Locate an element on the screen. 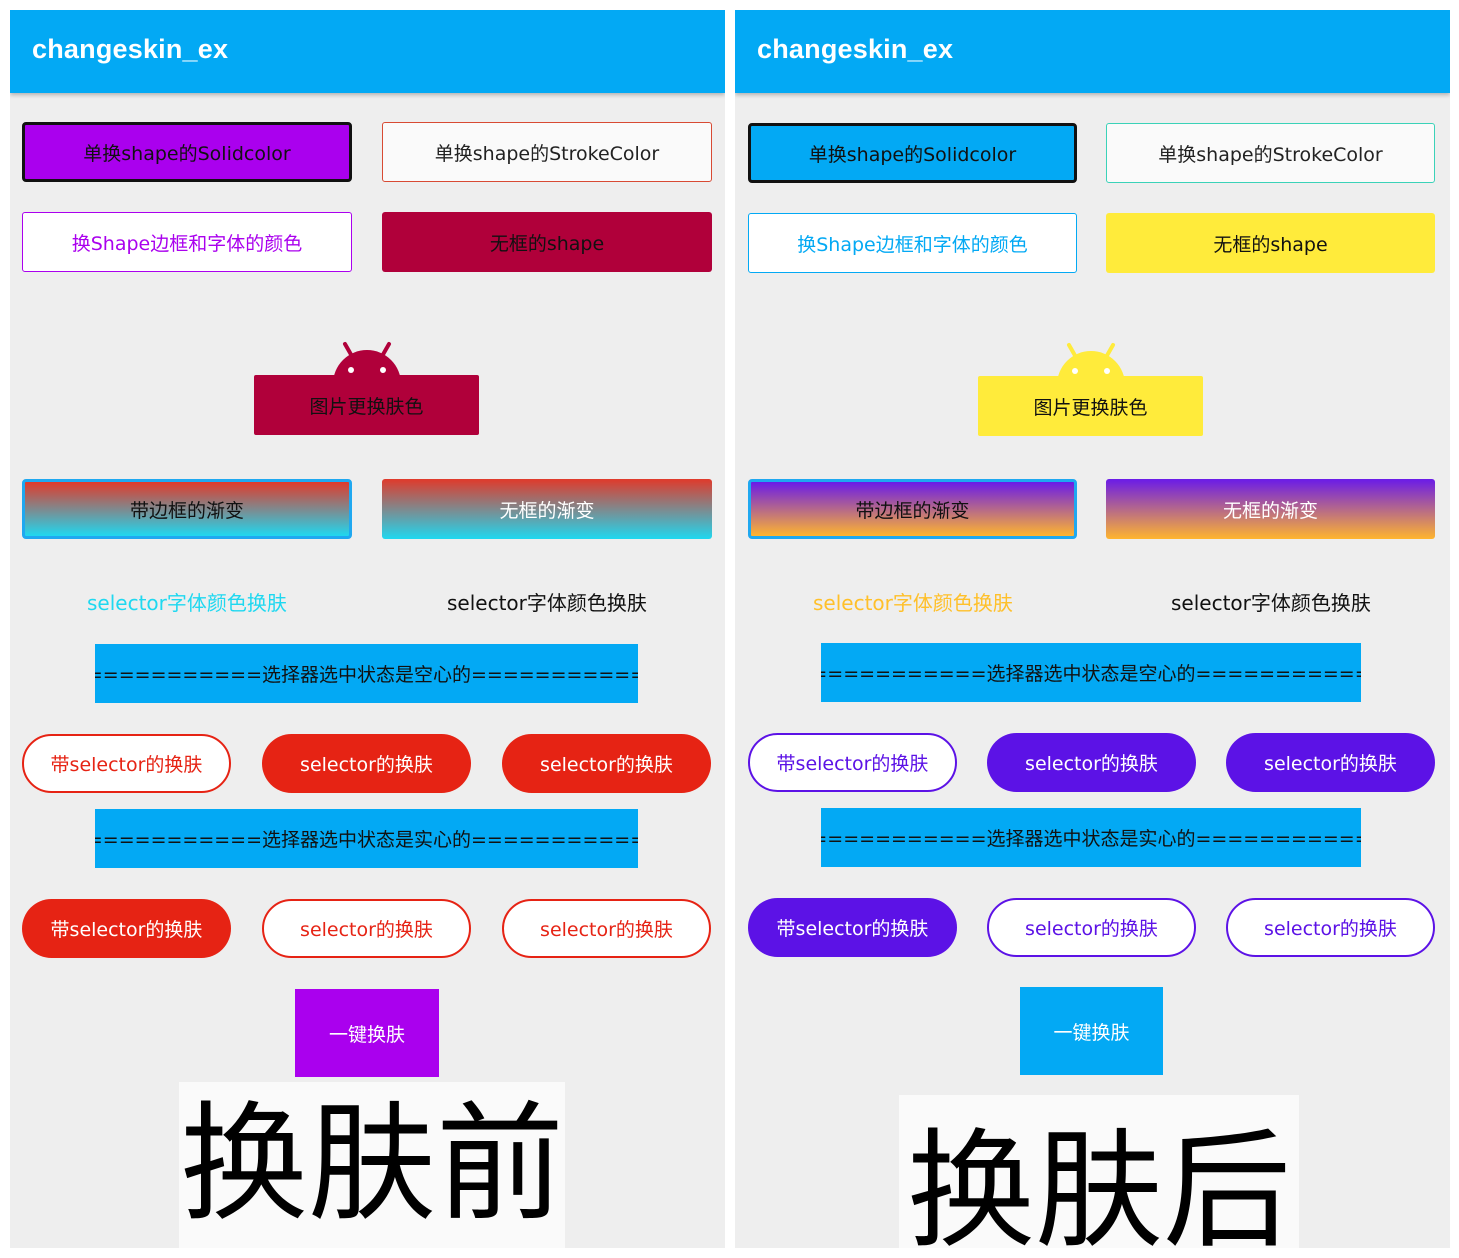  caption-text: 换肤前 is located at coordinates (371, 1164).